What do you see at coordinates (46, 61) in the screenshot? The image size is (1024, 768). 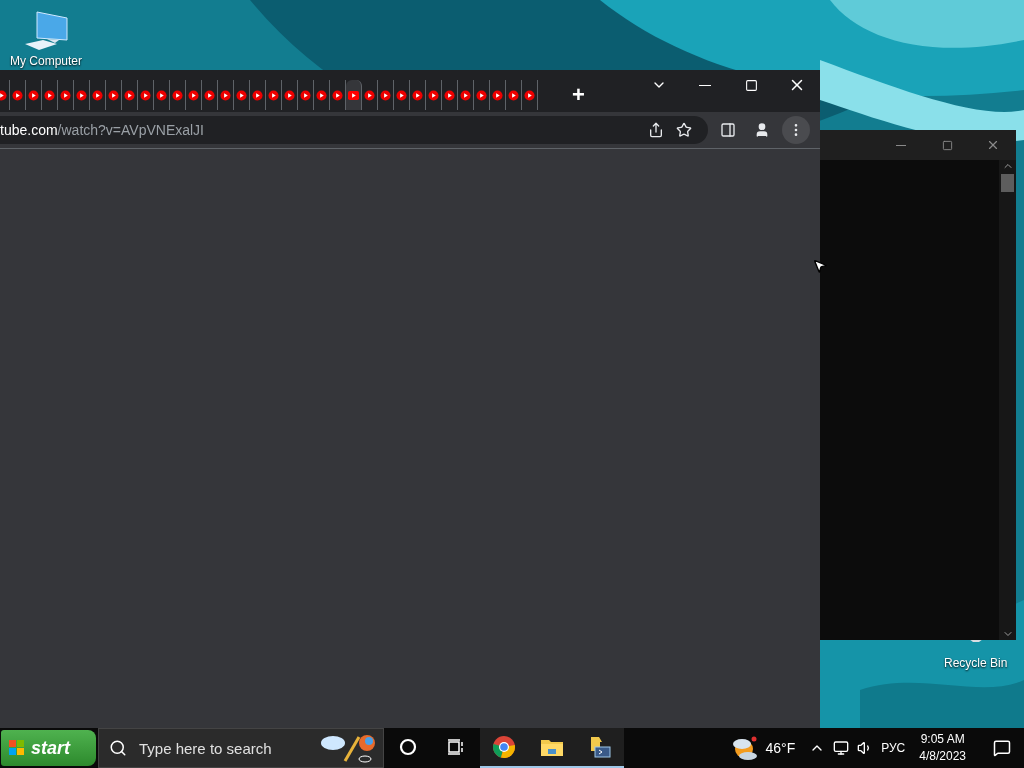 I see `desktop-icon-label: My Computer` at bounding box center [46, 61].